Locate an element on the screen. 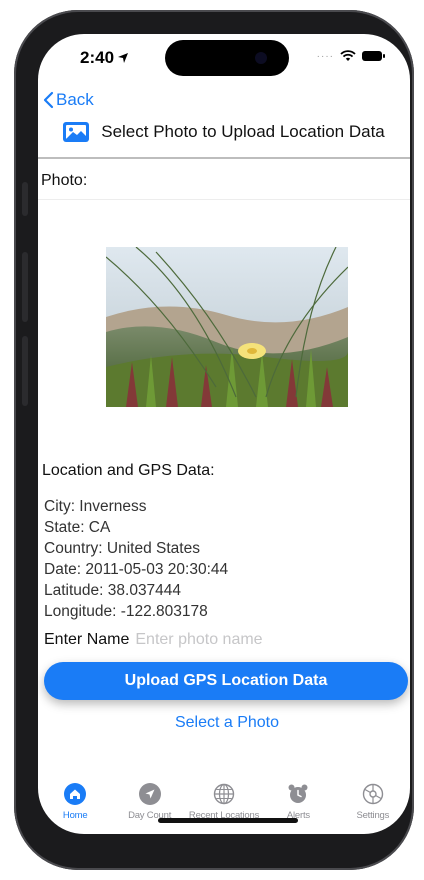 The height and width of the screenshot is (880, 424). chevron-left-icon is located at coordinates (48, 100).